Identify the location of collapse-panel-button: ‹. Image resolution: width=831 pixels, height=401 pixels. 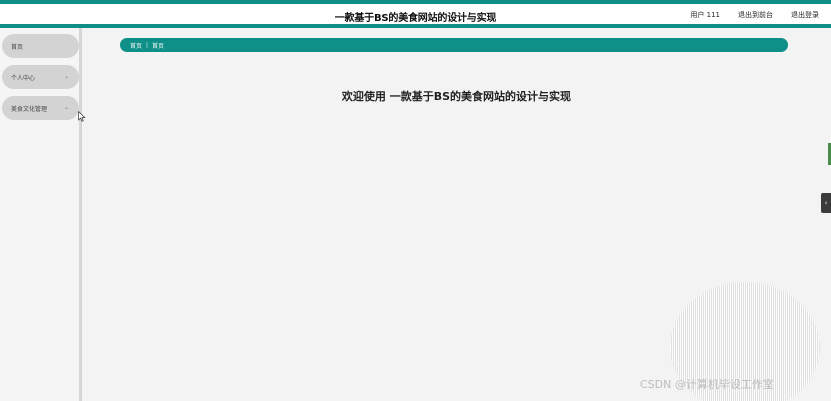
(826, 203).